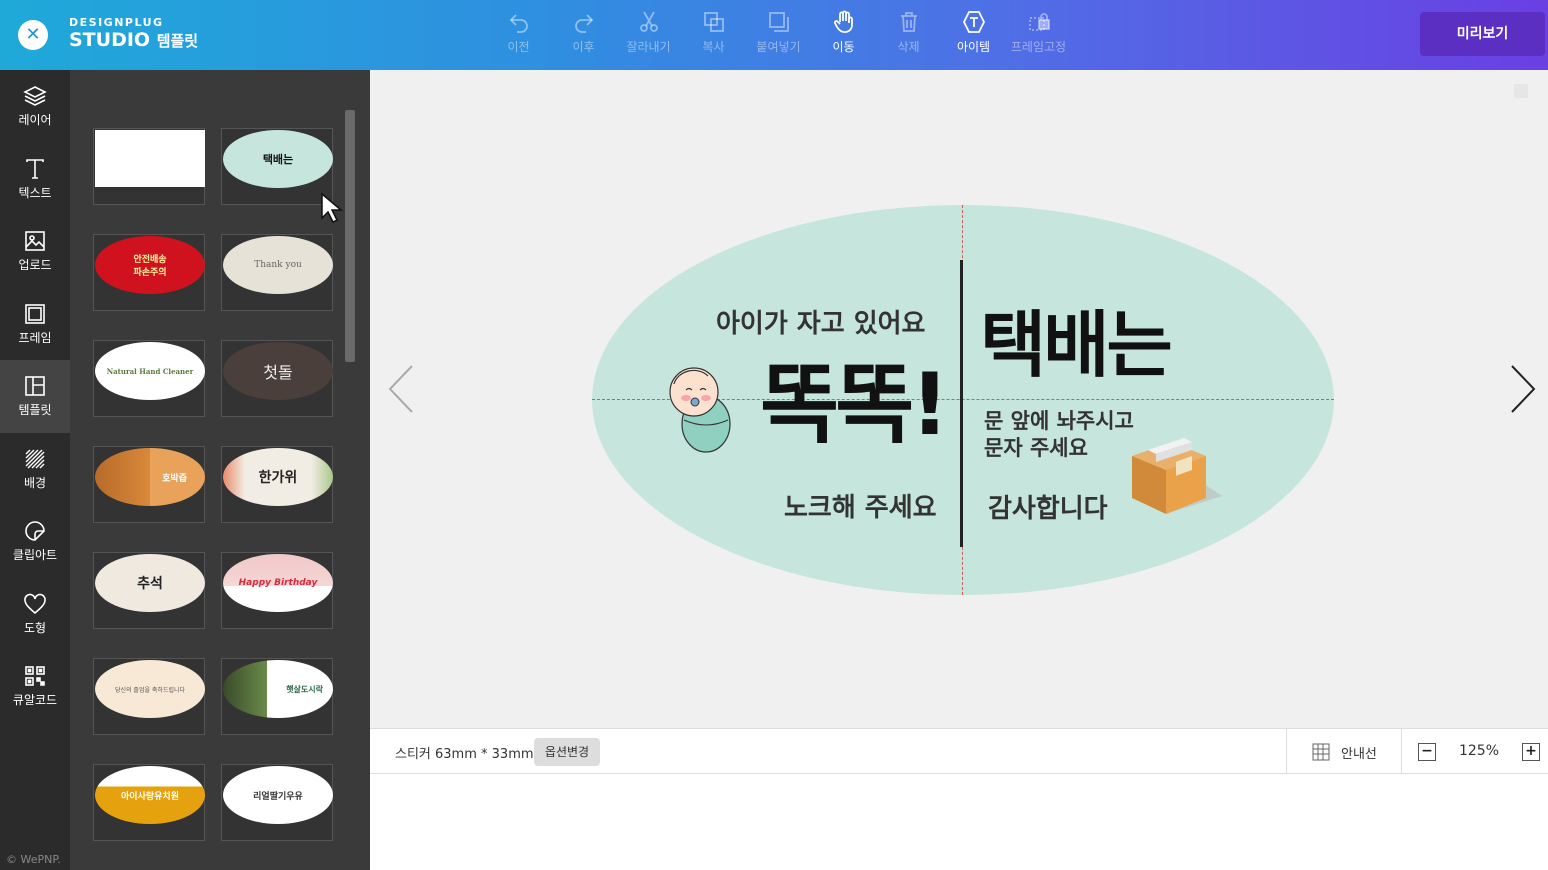  I want to click on sidebar-item-background: 배경, so click(35, 469).